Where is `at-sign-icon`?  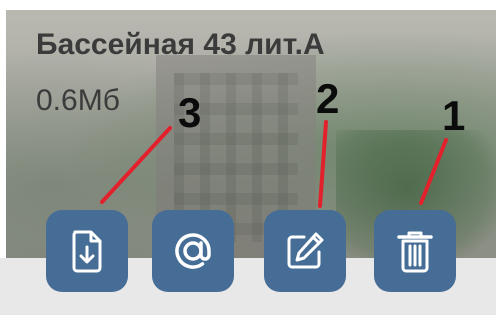
at-sign-icon is located at coordinates (193, 251).